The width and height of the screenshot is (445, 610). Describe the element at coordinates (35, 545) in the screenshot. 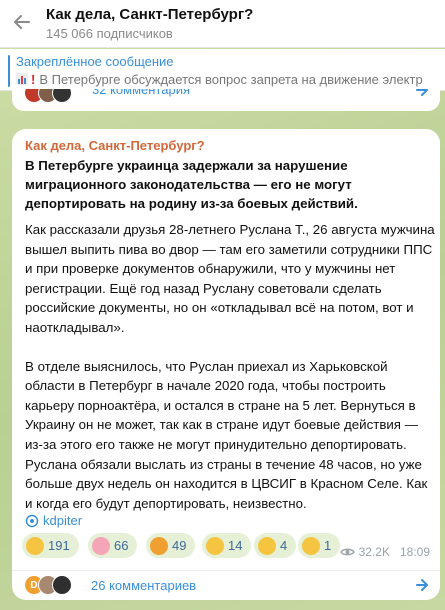

I see `grinning-face-icon` at that location.